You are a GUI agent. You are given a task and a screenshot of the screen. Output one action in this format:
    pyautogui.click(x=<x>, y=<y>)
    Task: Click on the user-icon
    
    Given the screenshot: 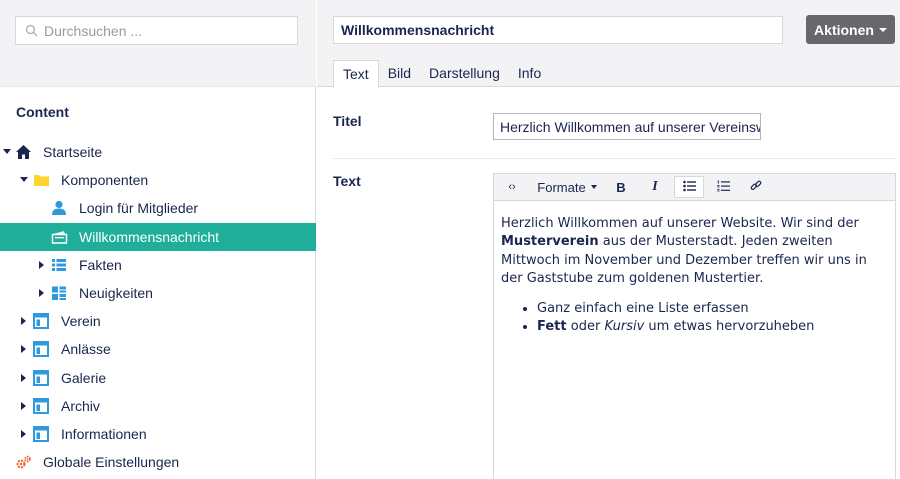 What is the action you would take?
    pyautogui.click(x=59, y=208)
    